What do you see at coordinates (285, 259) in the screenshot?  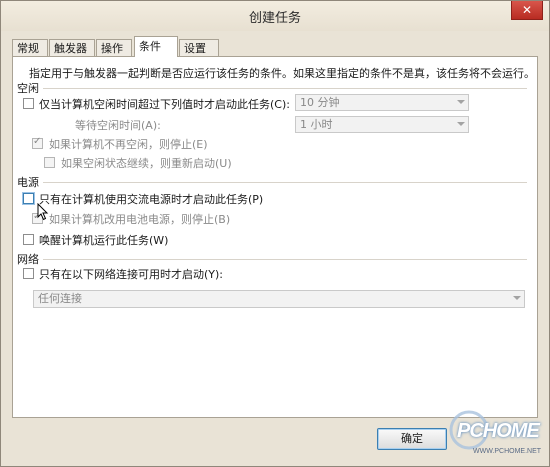 I see `network-divider` at bounding box center [285, 259].